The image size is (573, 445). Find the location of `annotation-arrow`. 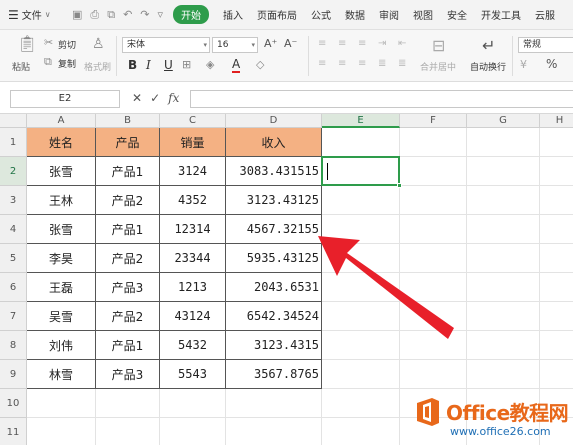

annotation-arrow is located at coordinates (386, 287).